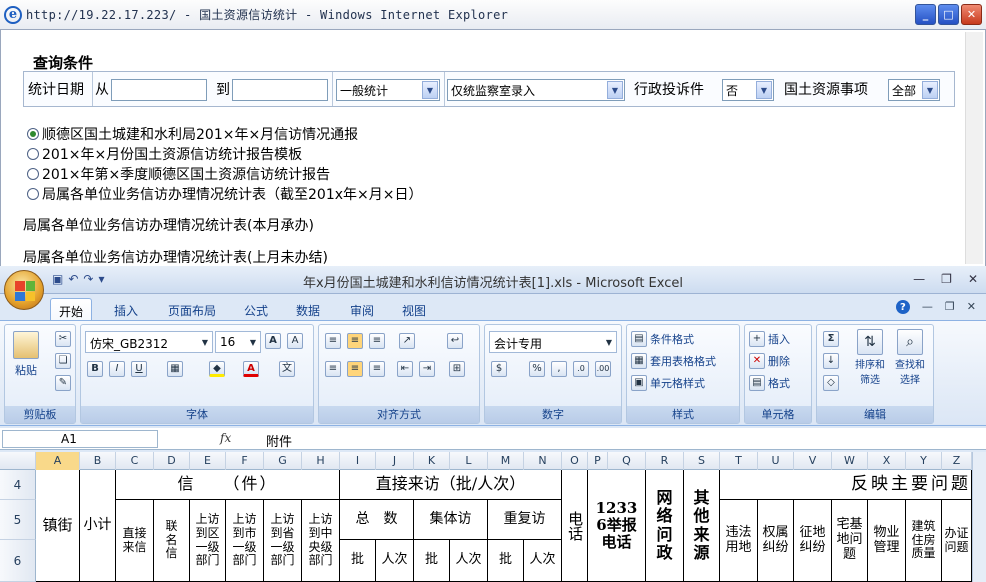  Describe the element at coordinates (355, 369) in the screenshot. I see `align-center-icon: ≡` at that location.